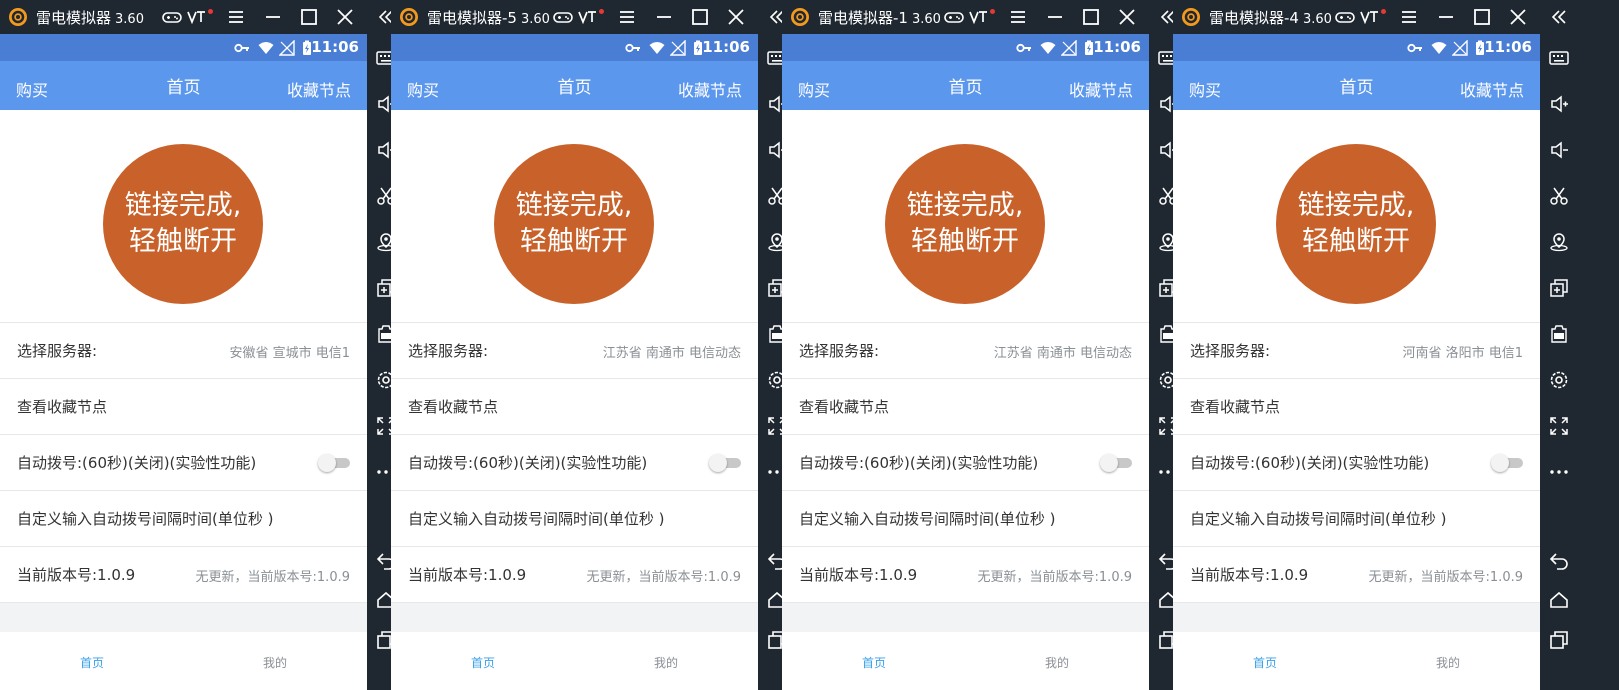  I want to click on volume-up-icon, so click(1559, 104).